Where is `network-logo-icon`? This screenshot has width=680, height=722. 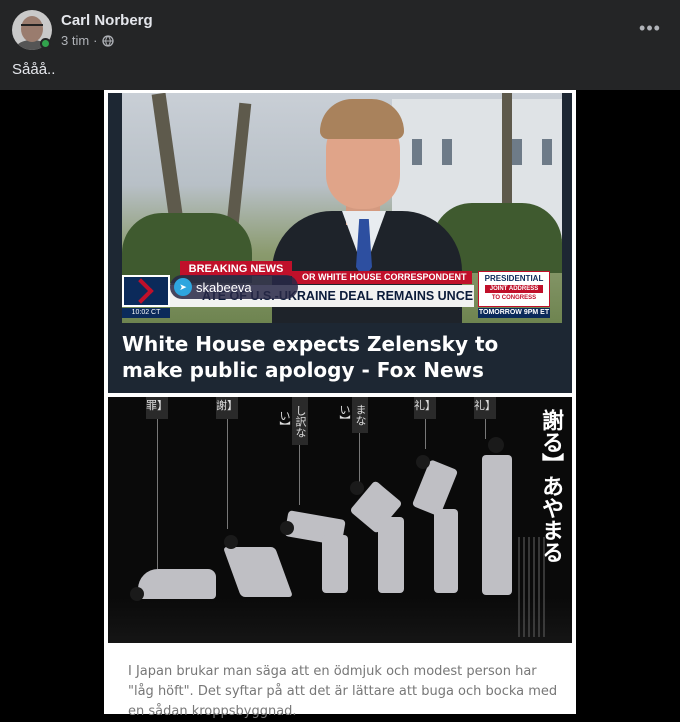
network-logo-icon is located at coordinates (146, 291).